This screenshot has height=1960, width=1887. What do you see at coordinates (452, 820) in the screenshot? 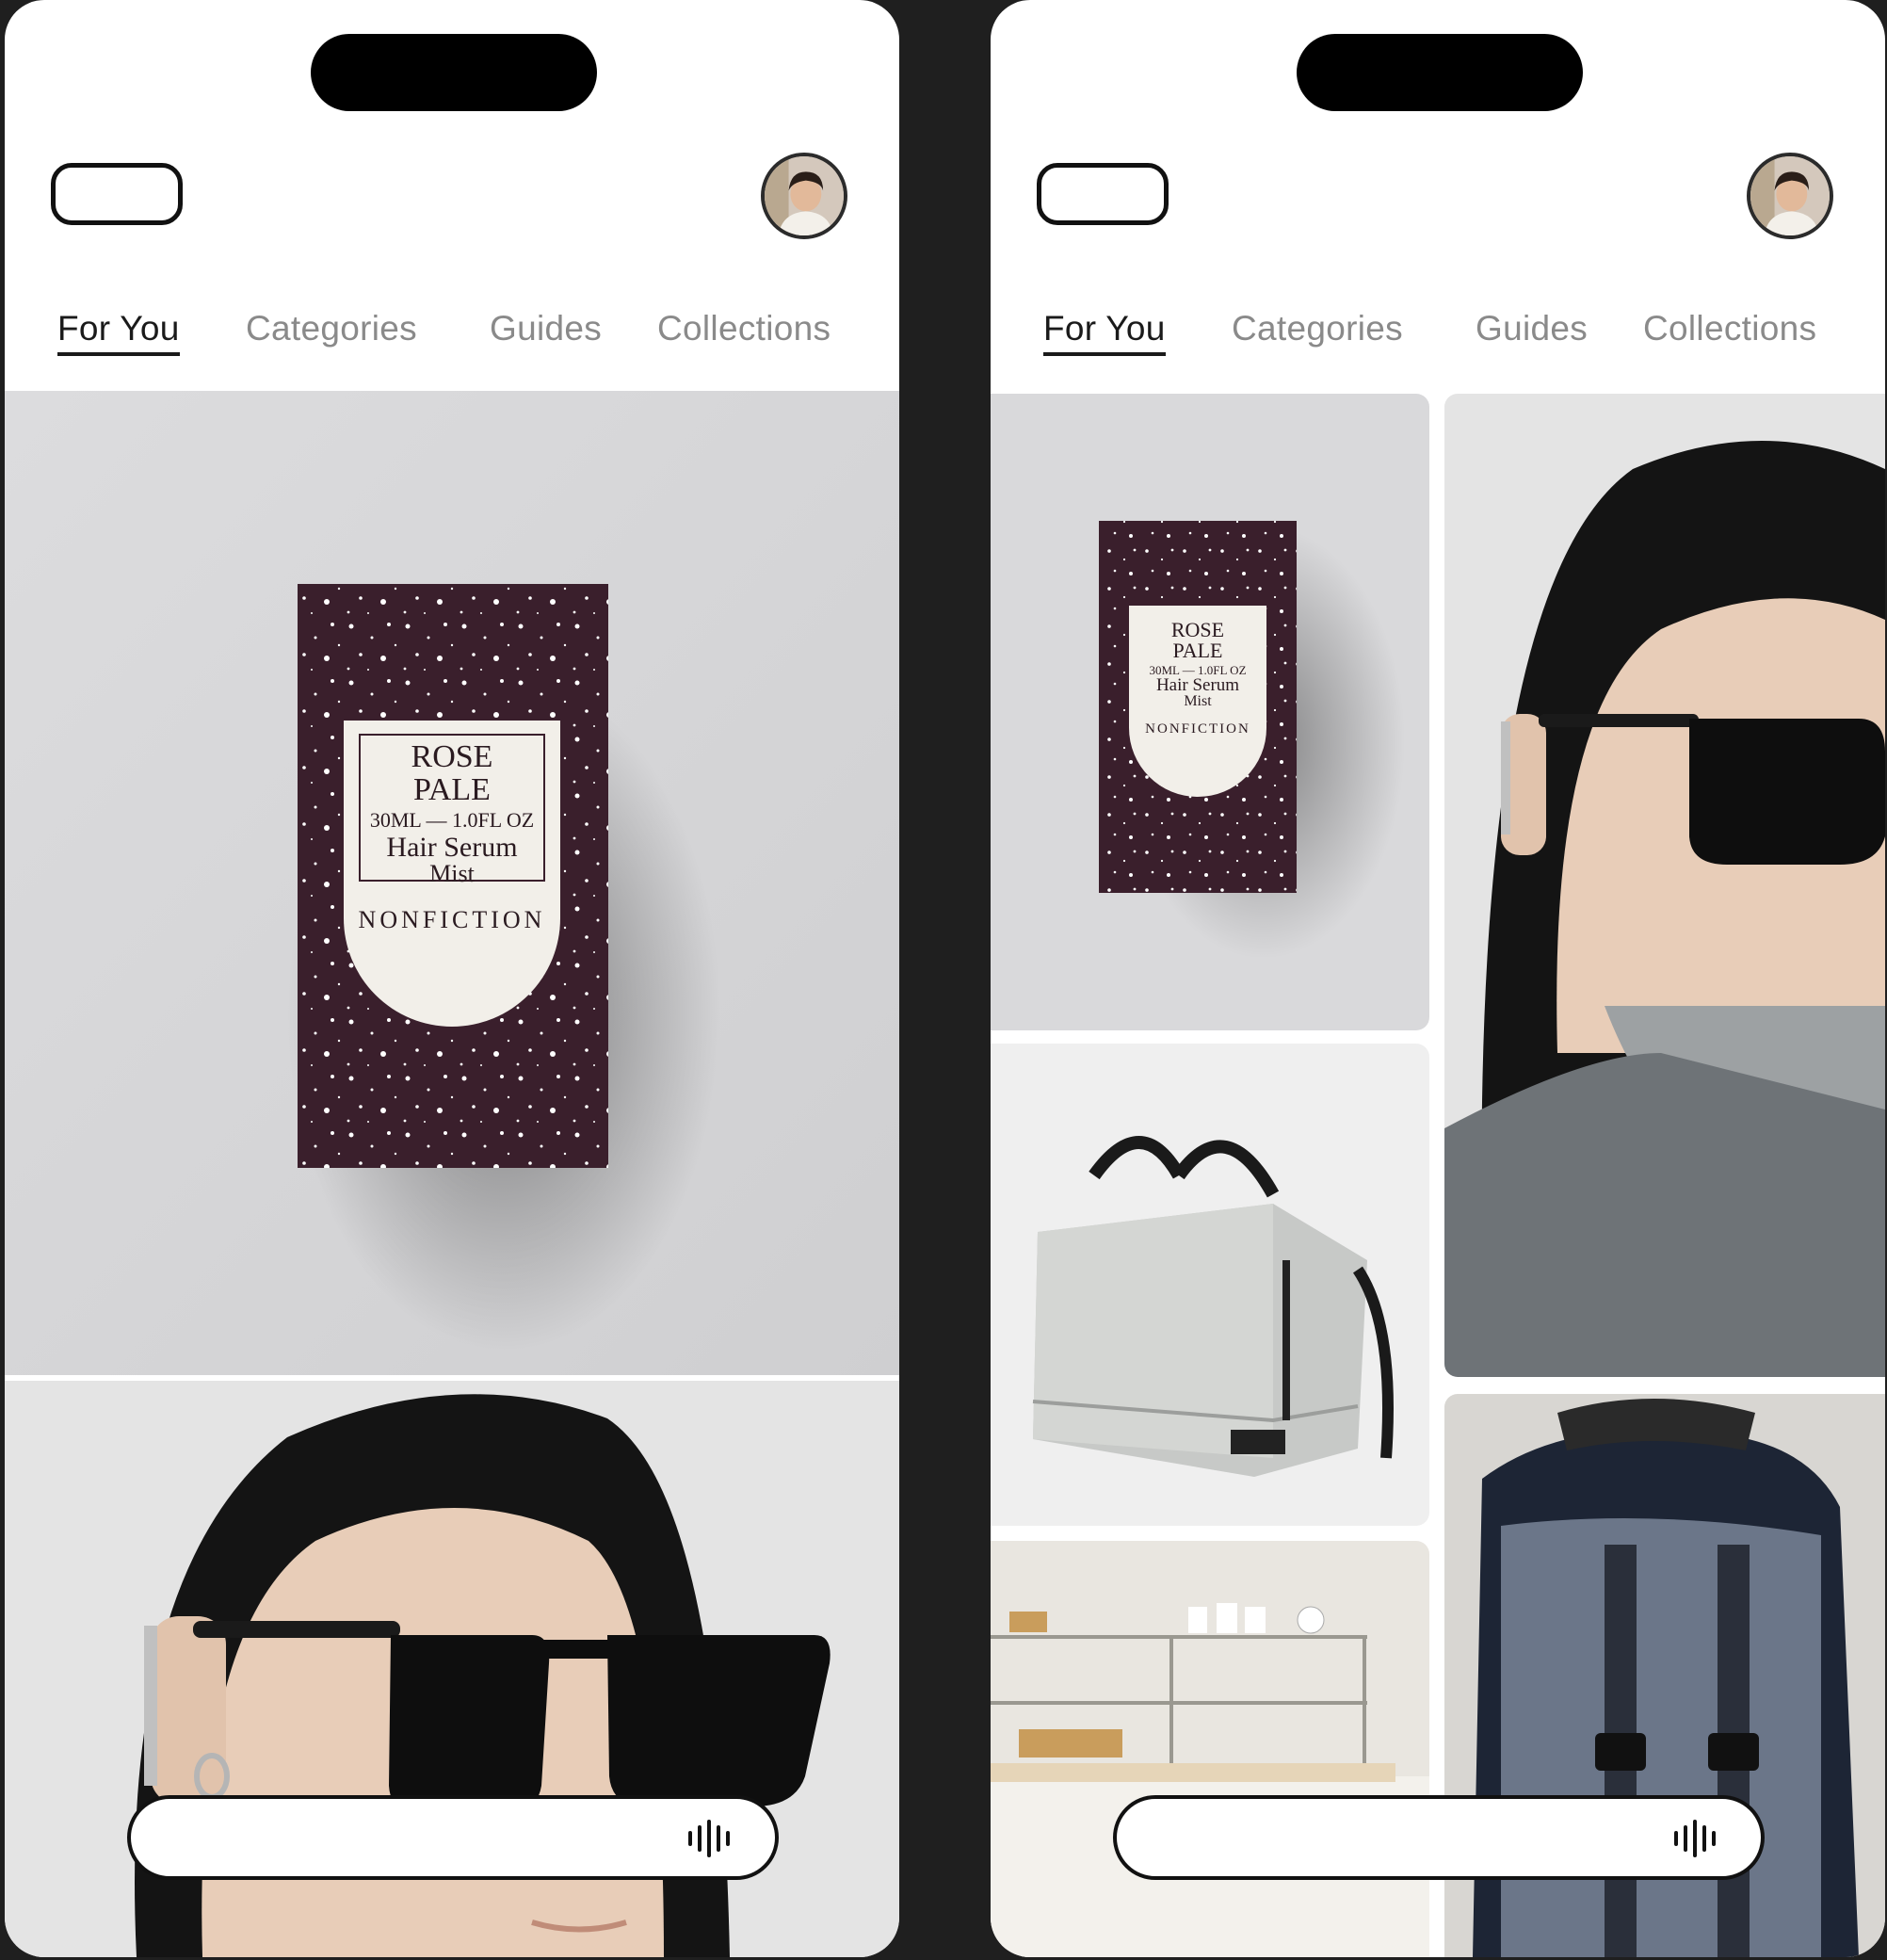
I see `product-size: 30ML — 1.0FL OZ` at bounding box center [452, 820].